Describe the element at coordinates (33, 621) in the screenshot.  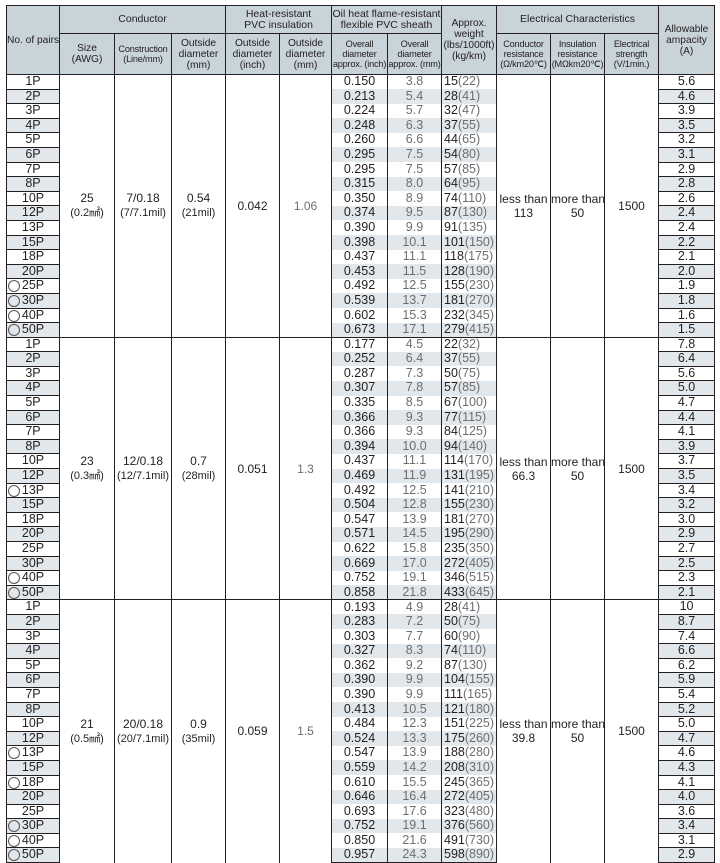
I see `pairs-cell: 2P` at that location.